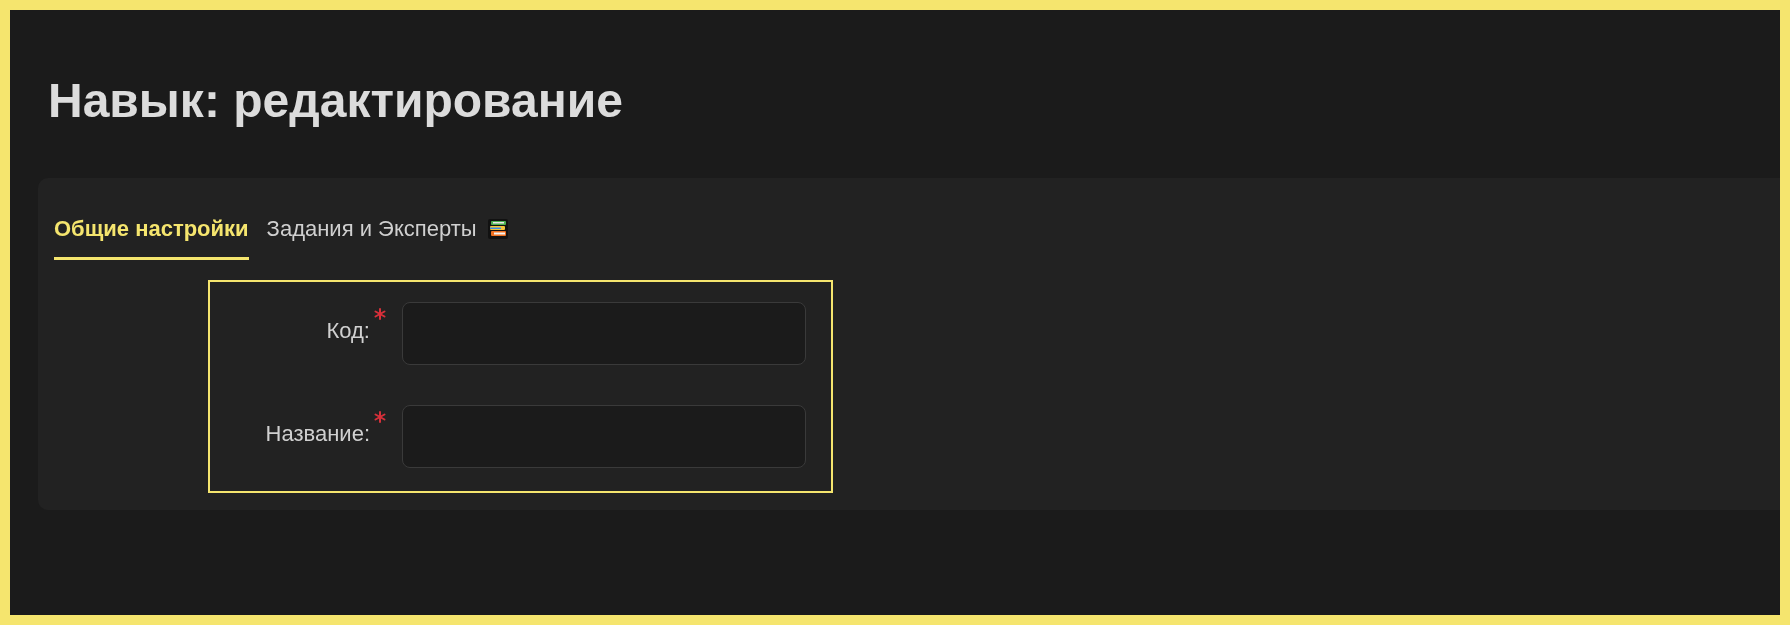  I want to click on page-title: Навык: редактирование, so click(336, 101).